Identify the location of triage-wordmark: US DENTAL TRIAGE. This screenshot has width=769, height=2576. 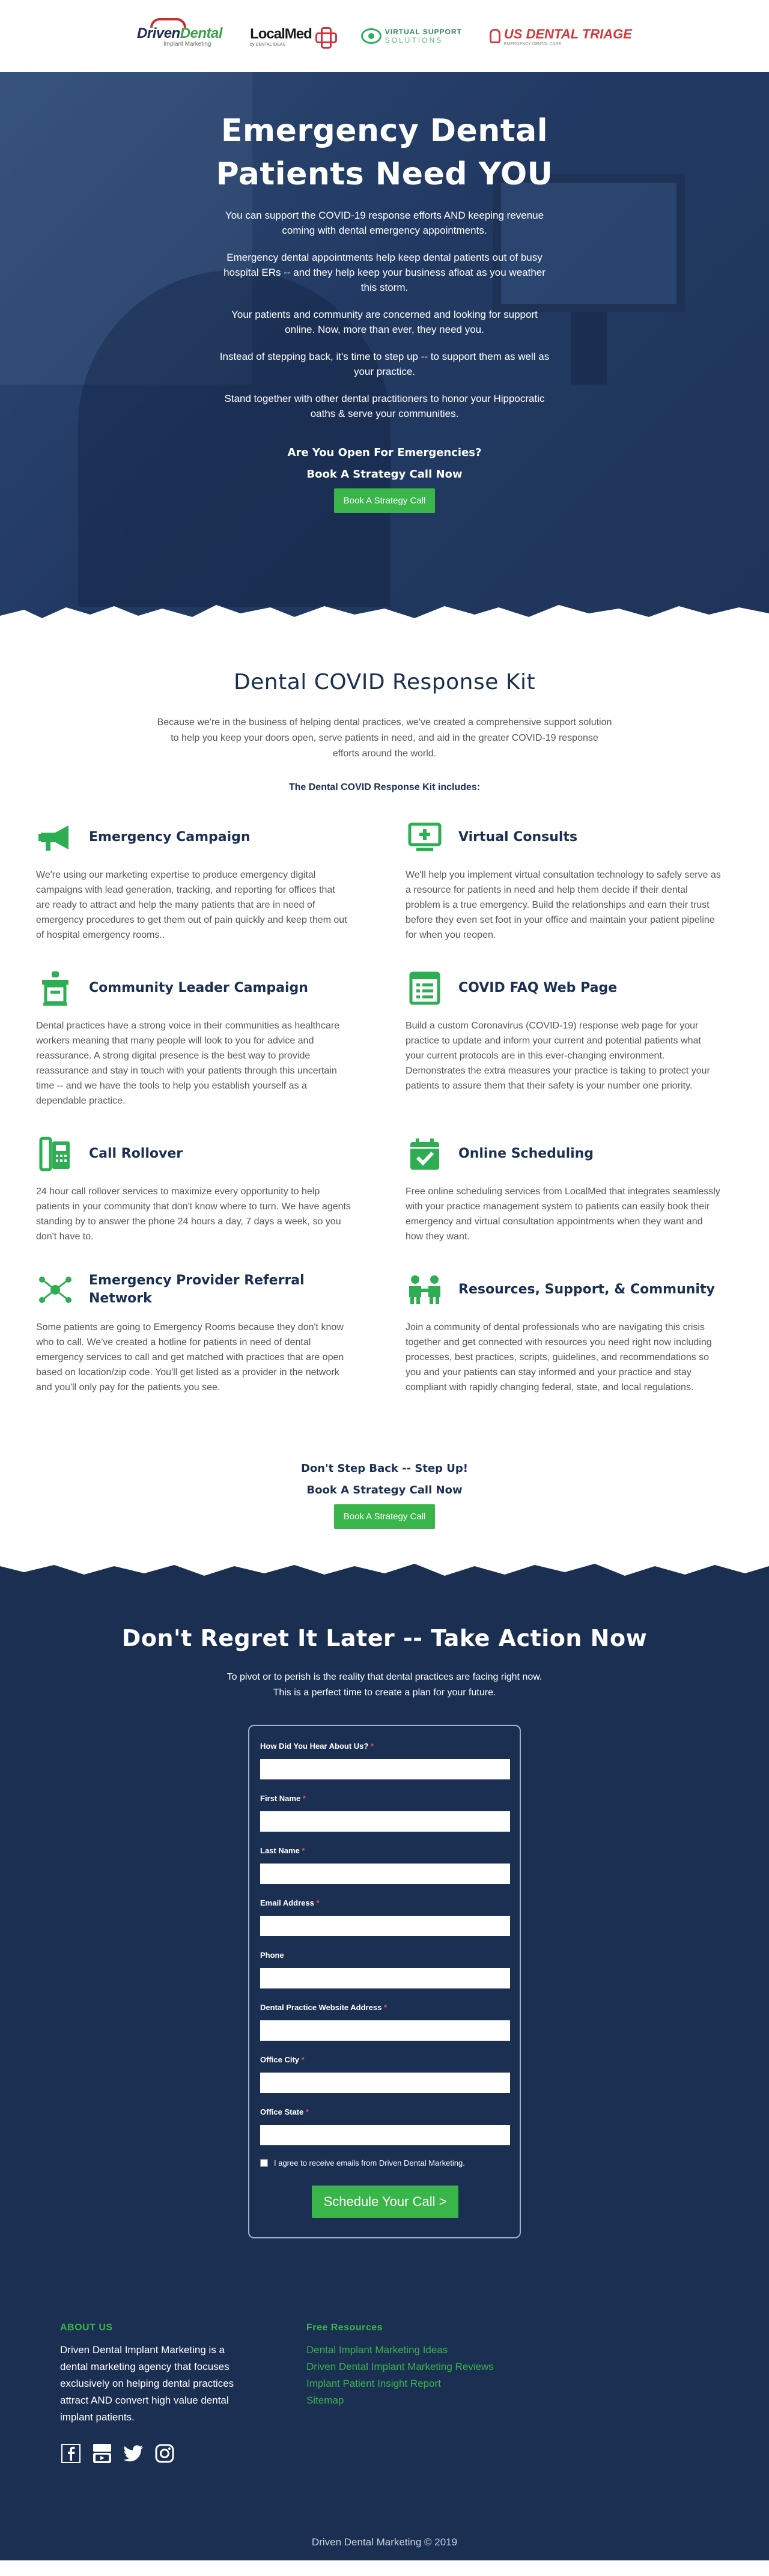
(567, 33).